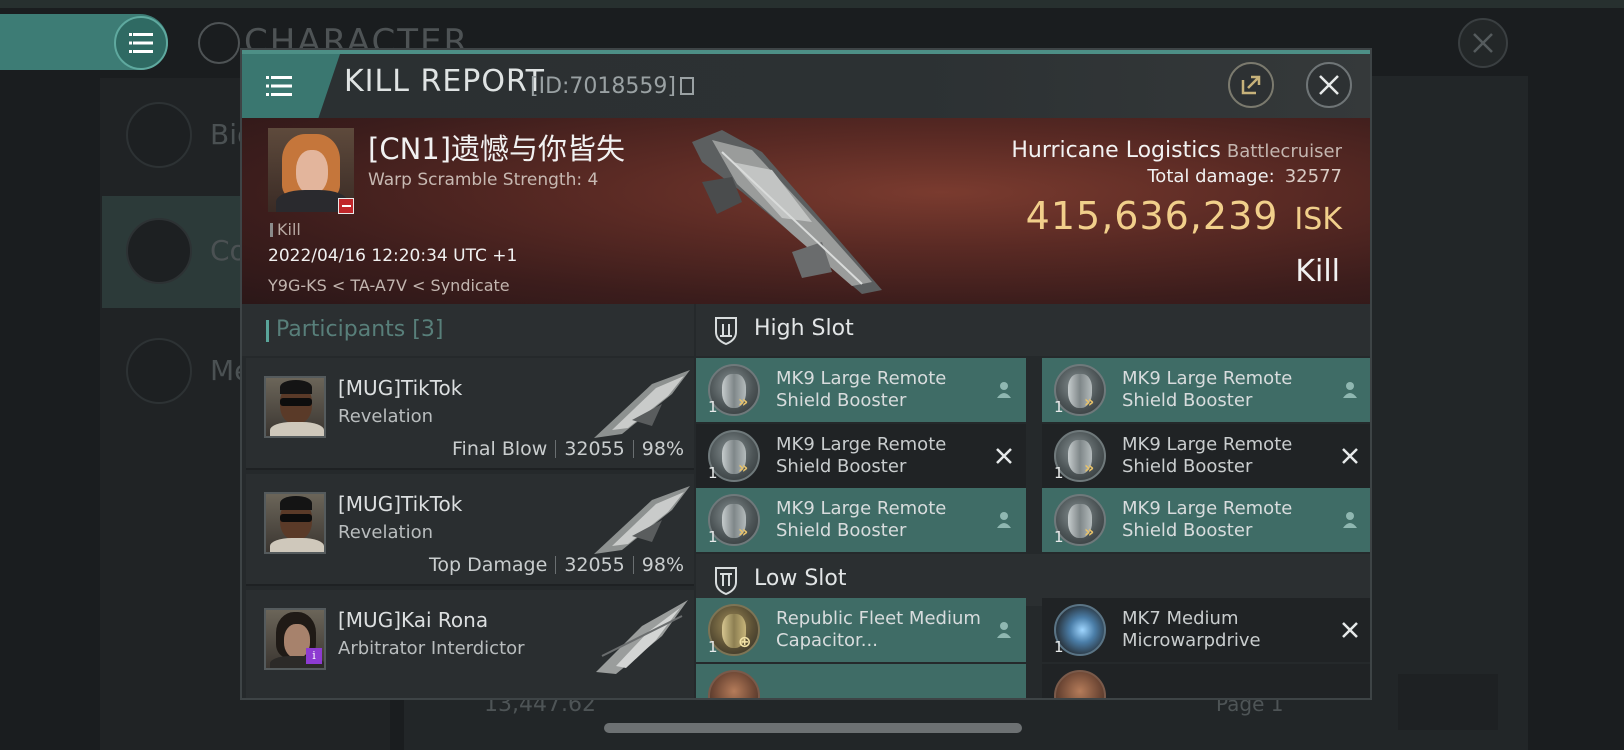 The height and width of the screenshot is (750, 1624). Describe the element at coordinates (159, 371) in the screenshot. I see `star-icon` at that location.